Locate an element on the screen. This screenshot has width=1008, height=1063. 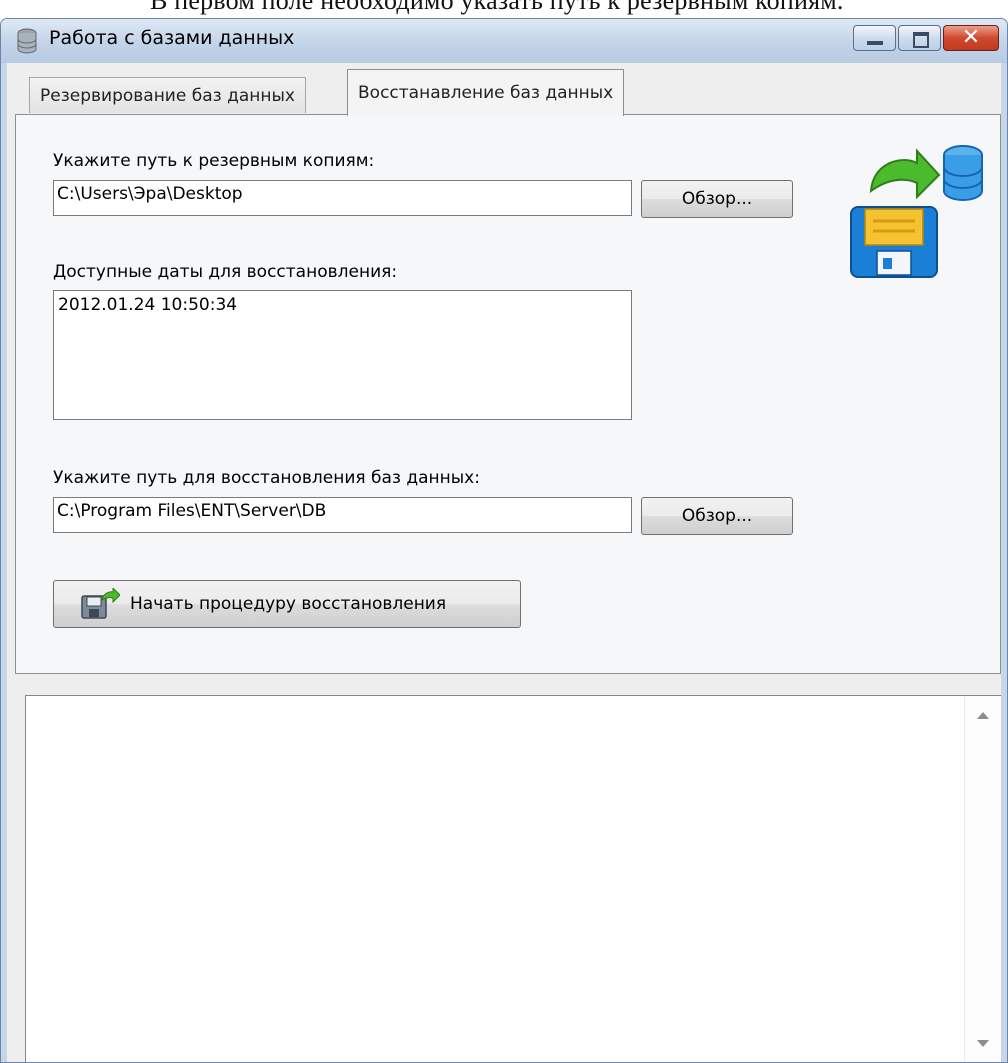
start-restore-button: Начать процедуру восстановления is located at coordinates (287, 604).